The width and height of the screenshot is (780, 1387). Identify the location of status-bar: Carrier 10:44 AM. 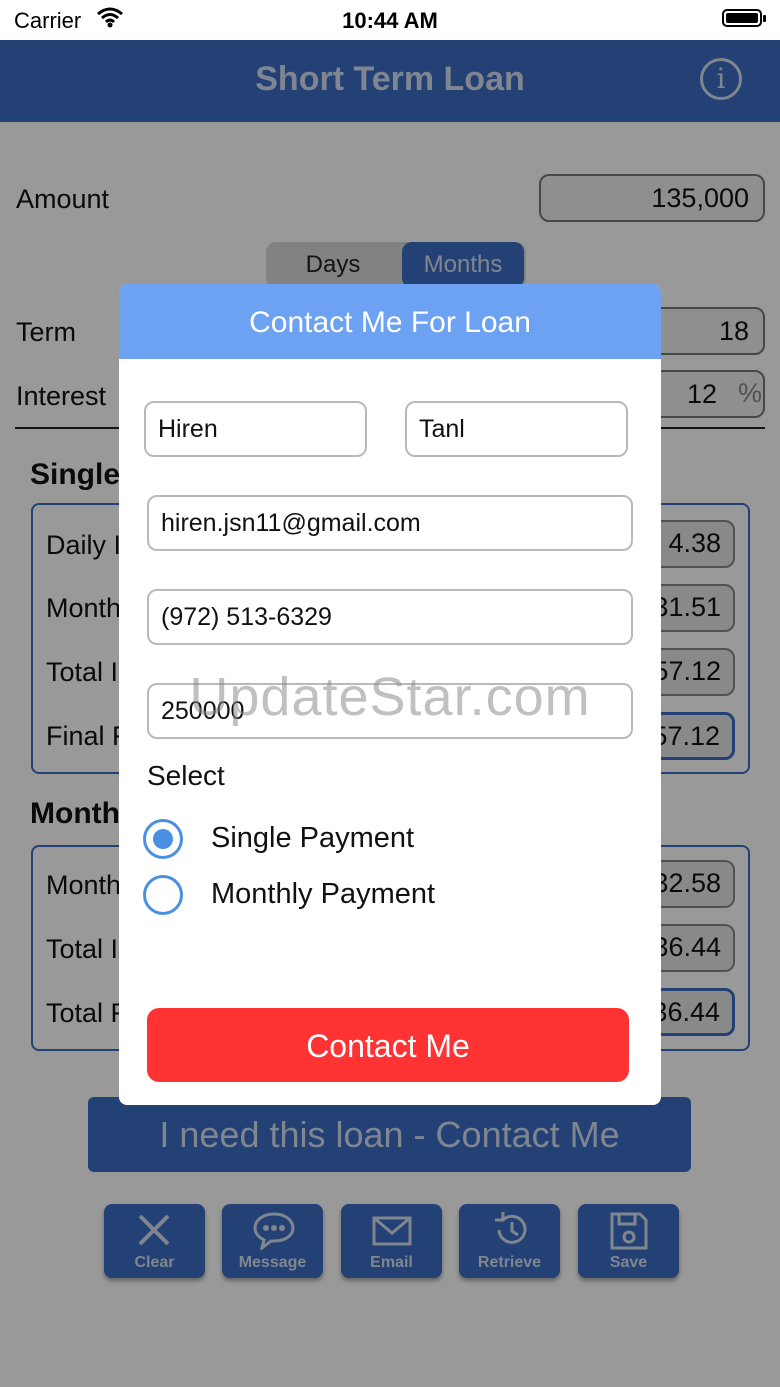
(390, 20).